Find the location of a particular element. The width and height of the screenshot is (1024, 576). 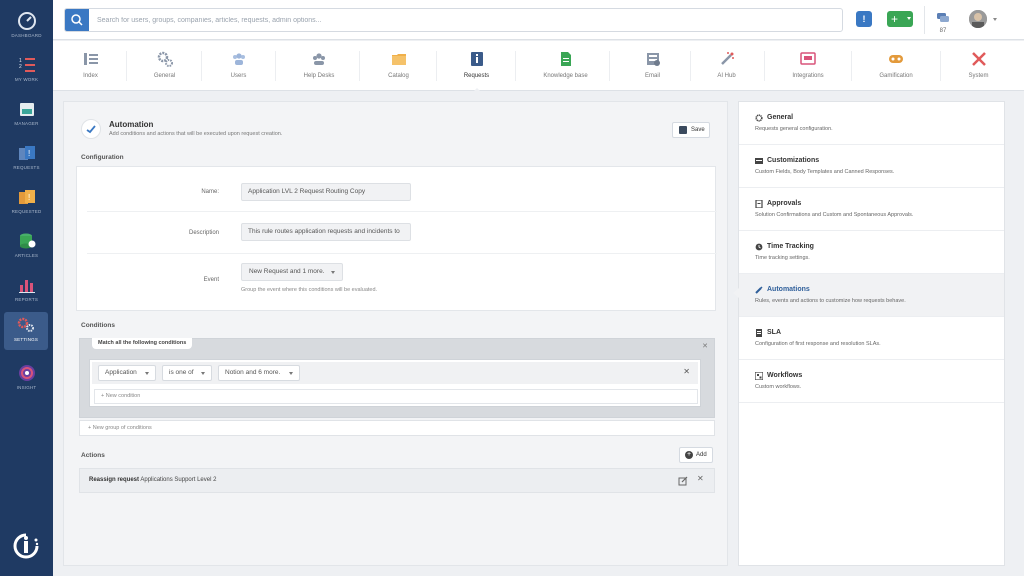

tab-label: Knowledge base is located at coordinates (565, 76).